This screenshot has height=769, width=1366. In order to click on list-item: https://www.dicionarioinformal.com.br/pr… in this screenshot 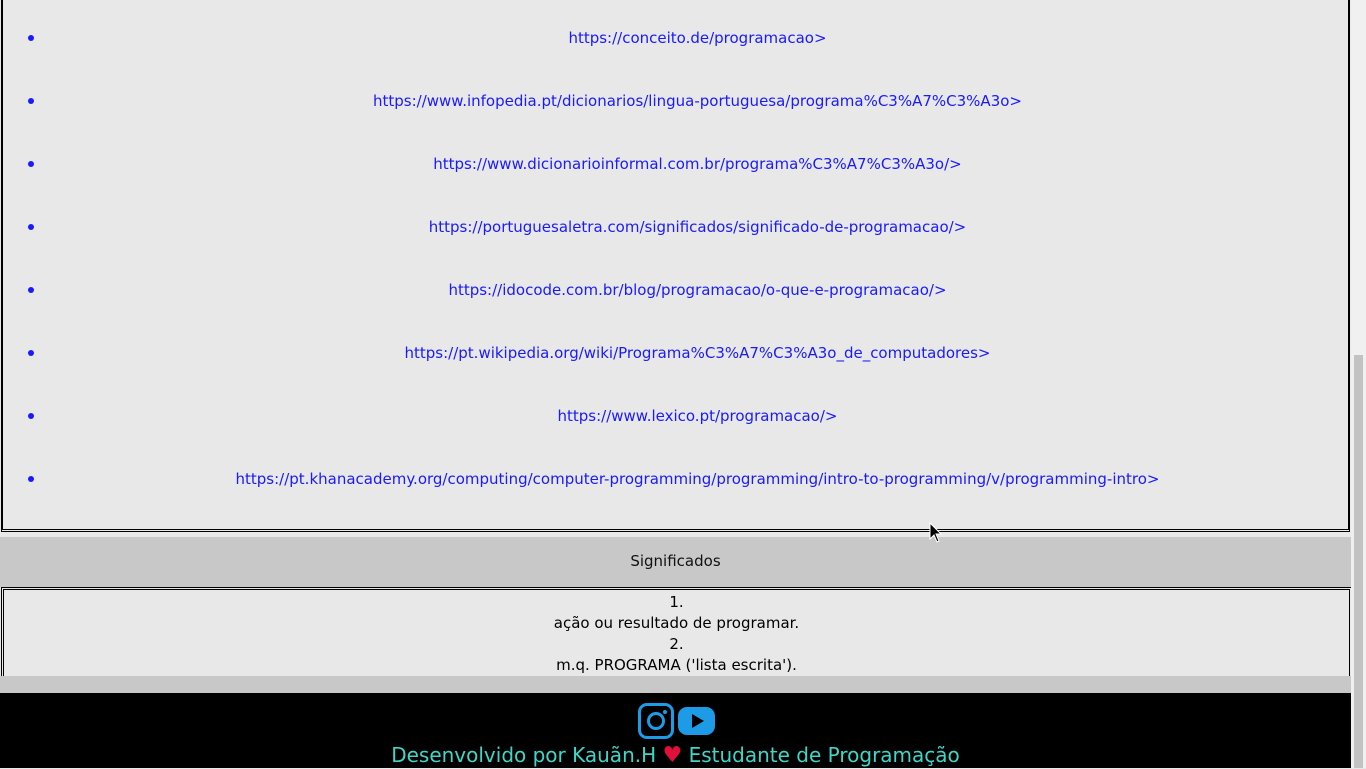, I will do `click(677, 164)`.